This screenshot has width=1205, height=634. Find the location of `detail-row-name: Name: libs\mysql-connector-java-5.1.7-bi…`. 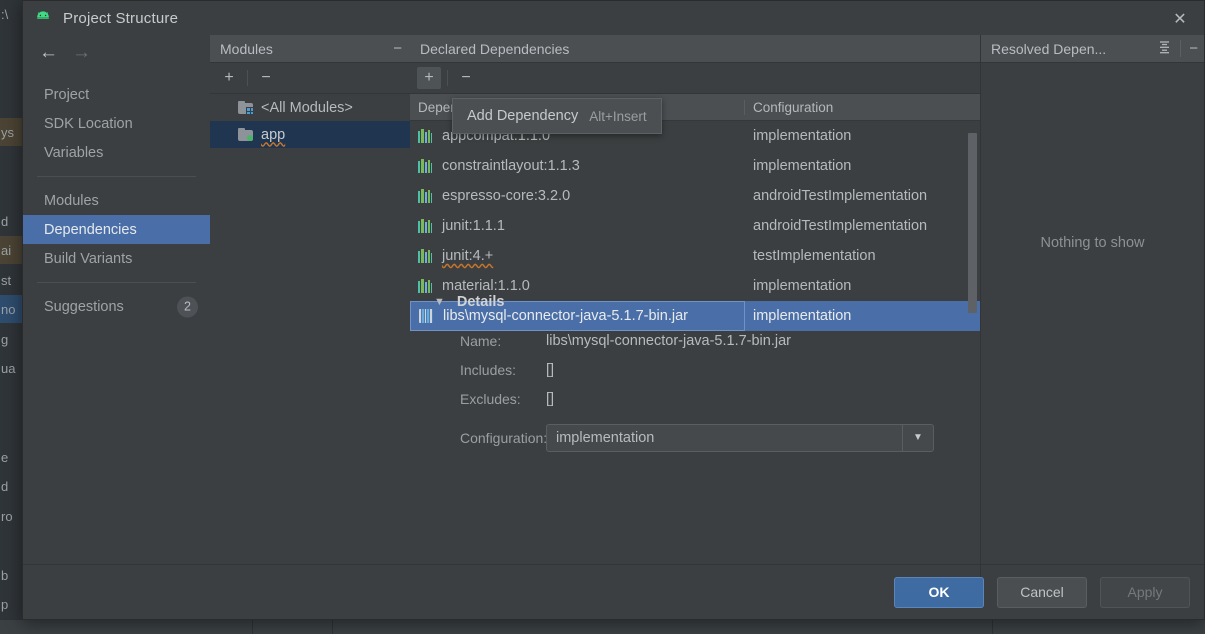

detail-row-name: Name: libs\mysql-connector-java-5.1.7-bi… is located at coordinates (707, 340).